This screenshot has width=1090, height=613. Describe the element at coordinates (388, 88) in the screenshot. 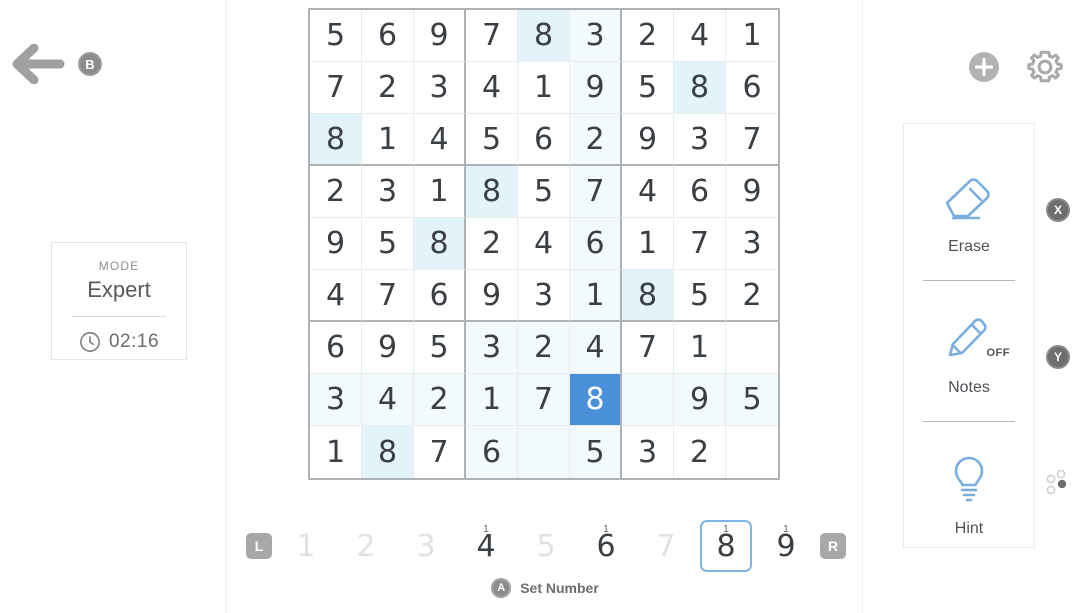

I see `cell-r2-c2: 2` at that location.